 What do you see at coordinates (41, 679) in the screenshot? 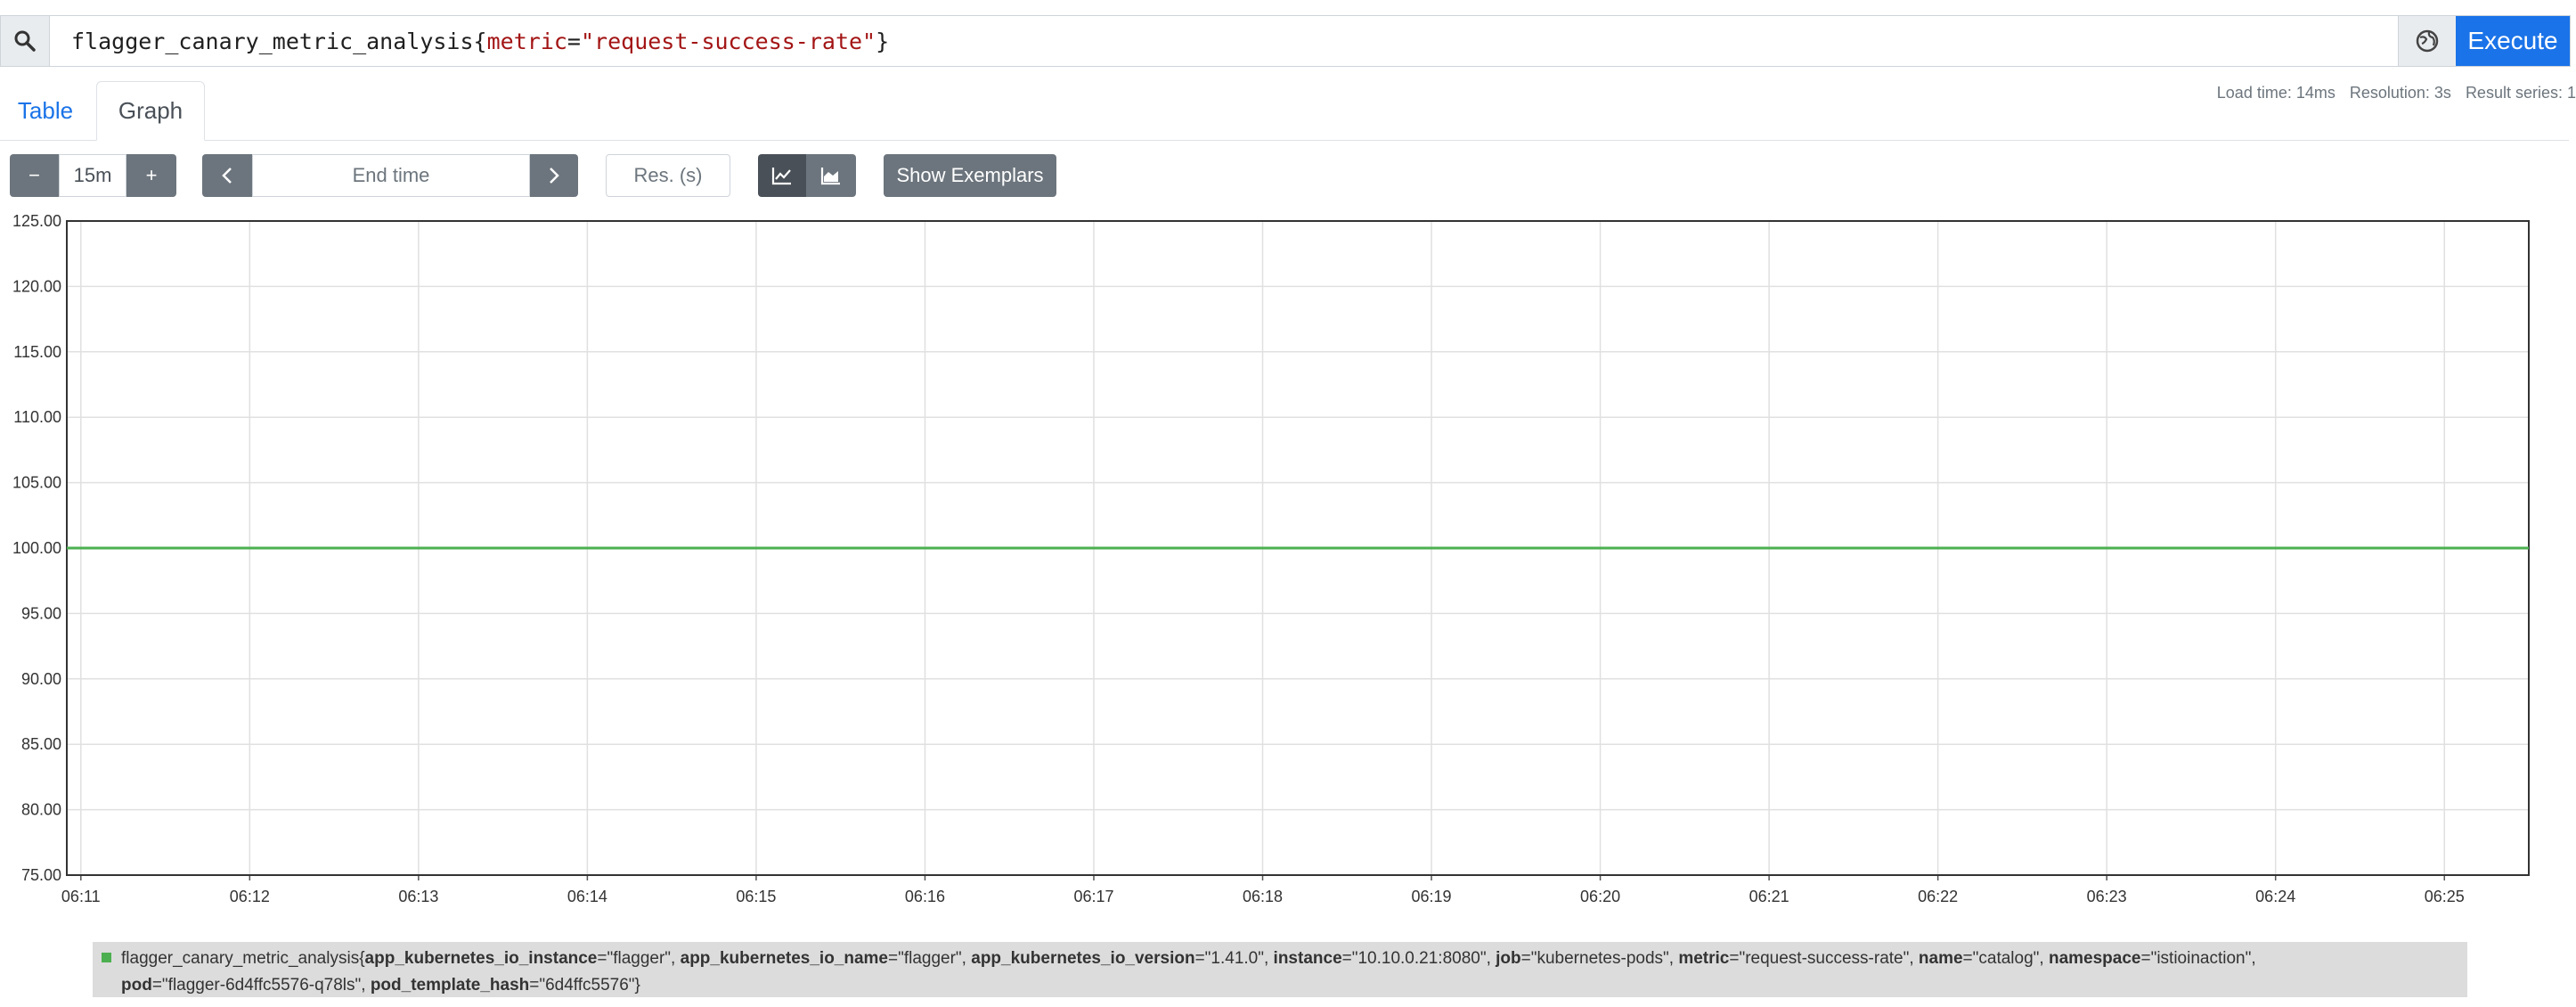
I see `y-tick-label: 90.00` at bounding box center [41, 679].